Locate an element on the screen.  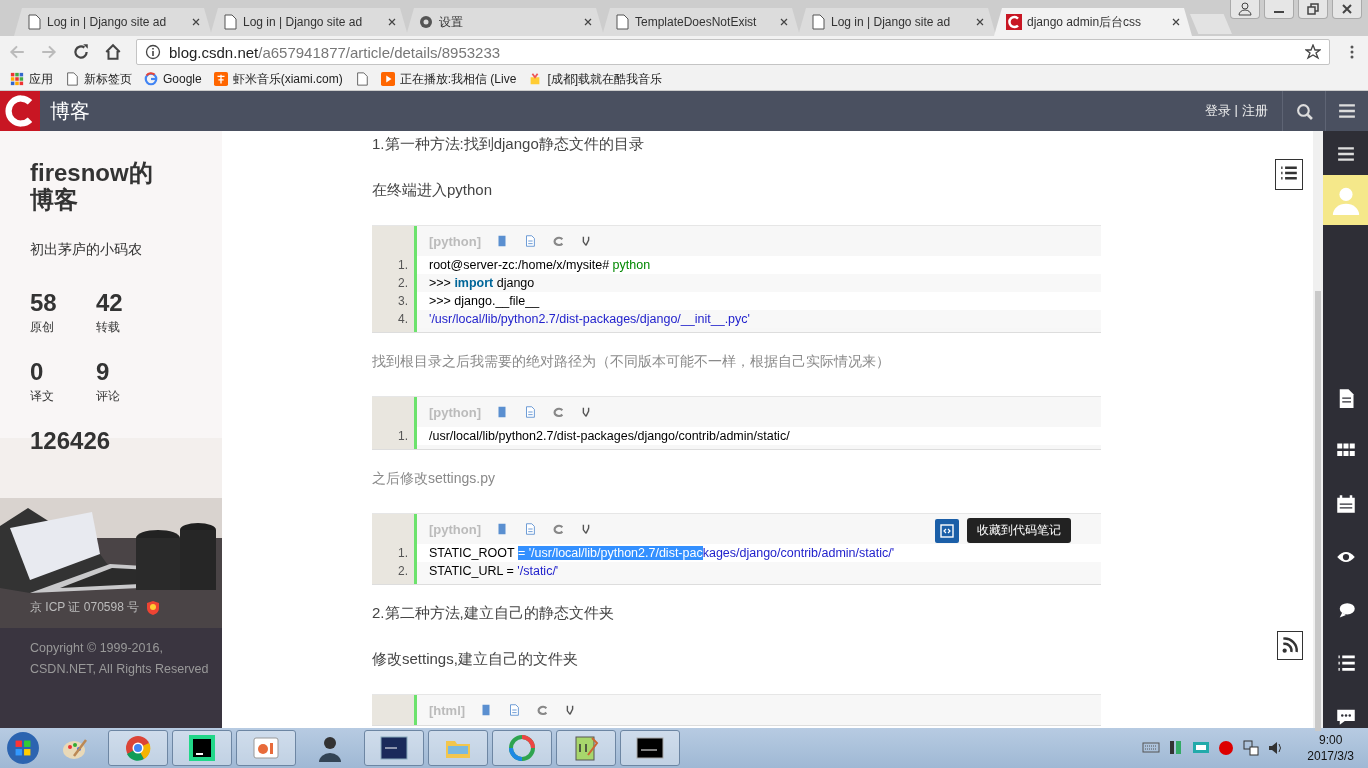
network-icon is located at coordinates (1251, 748).